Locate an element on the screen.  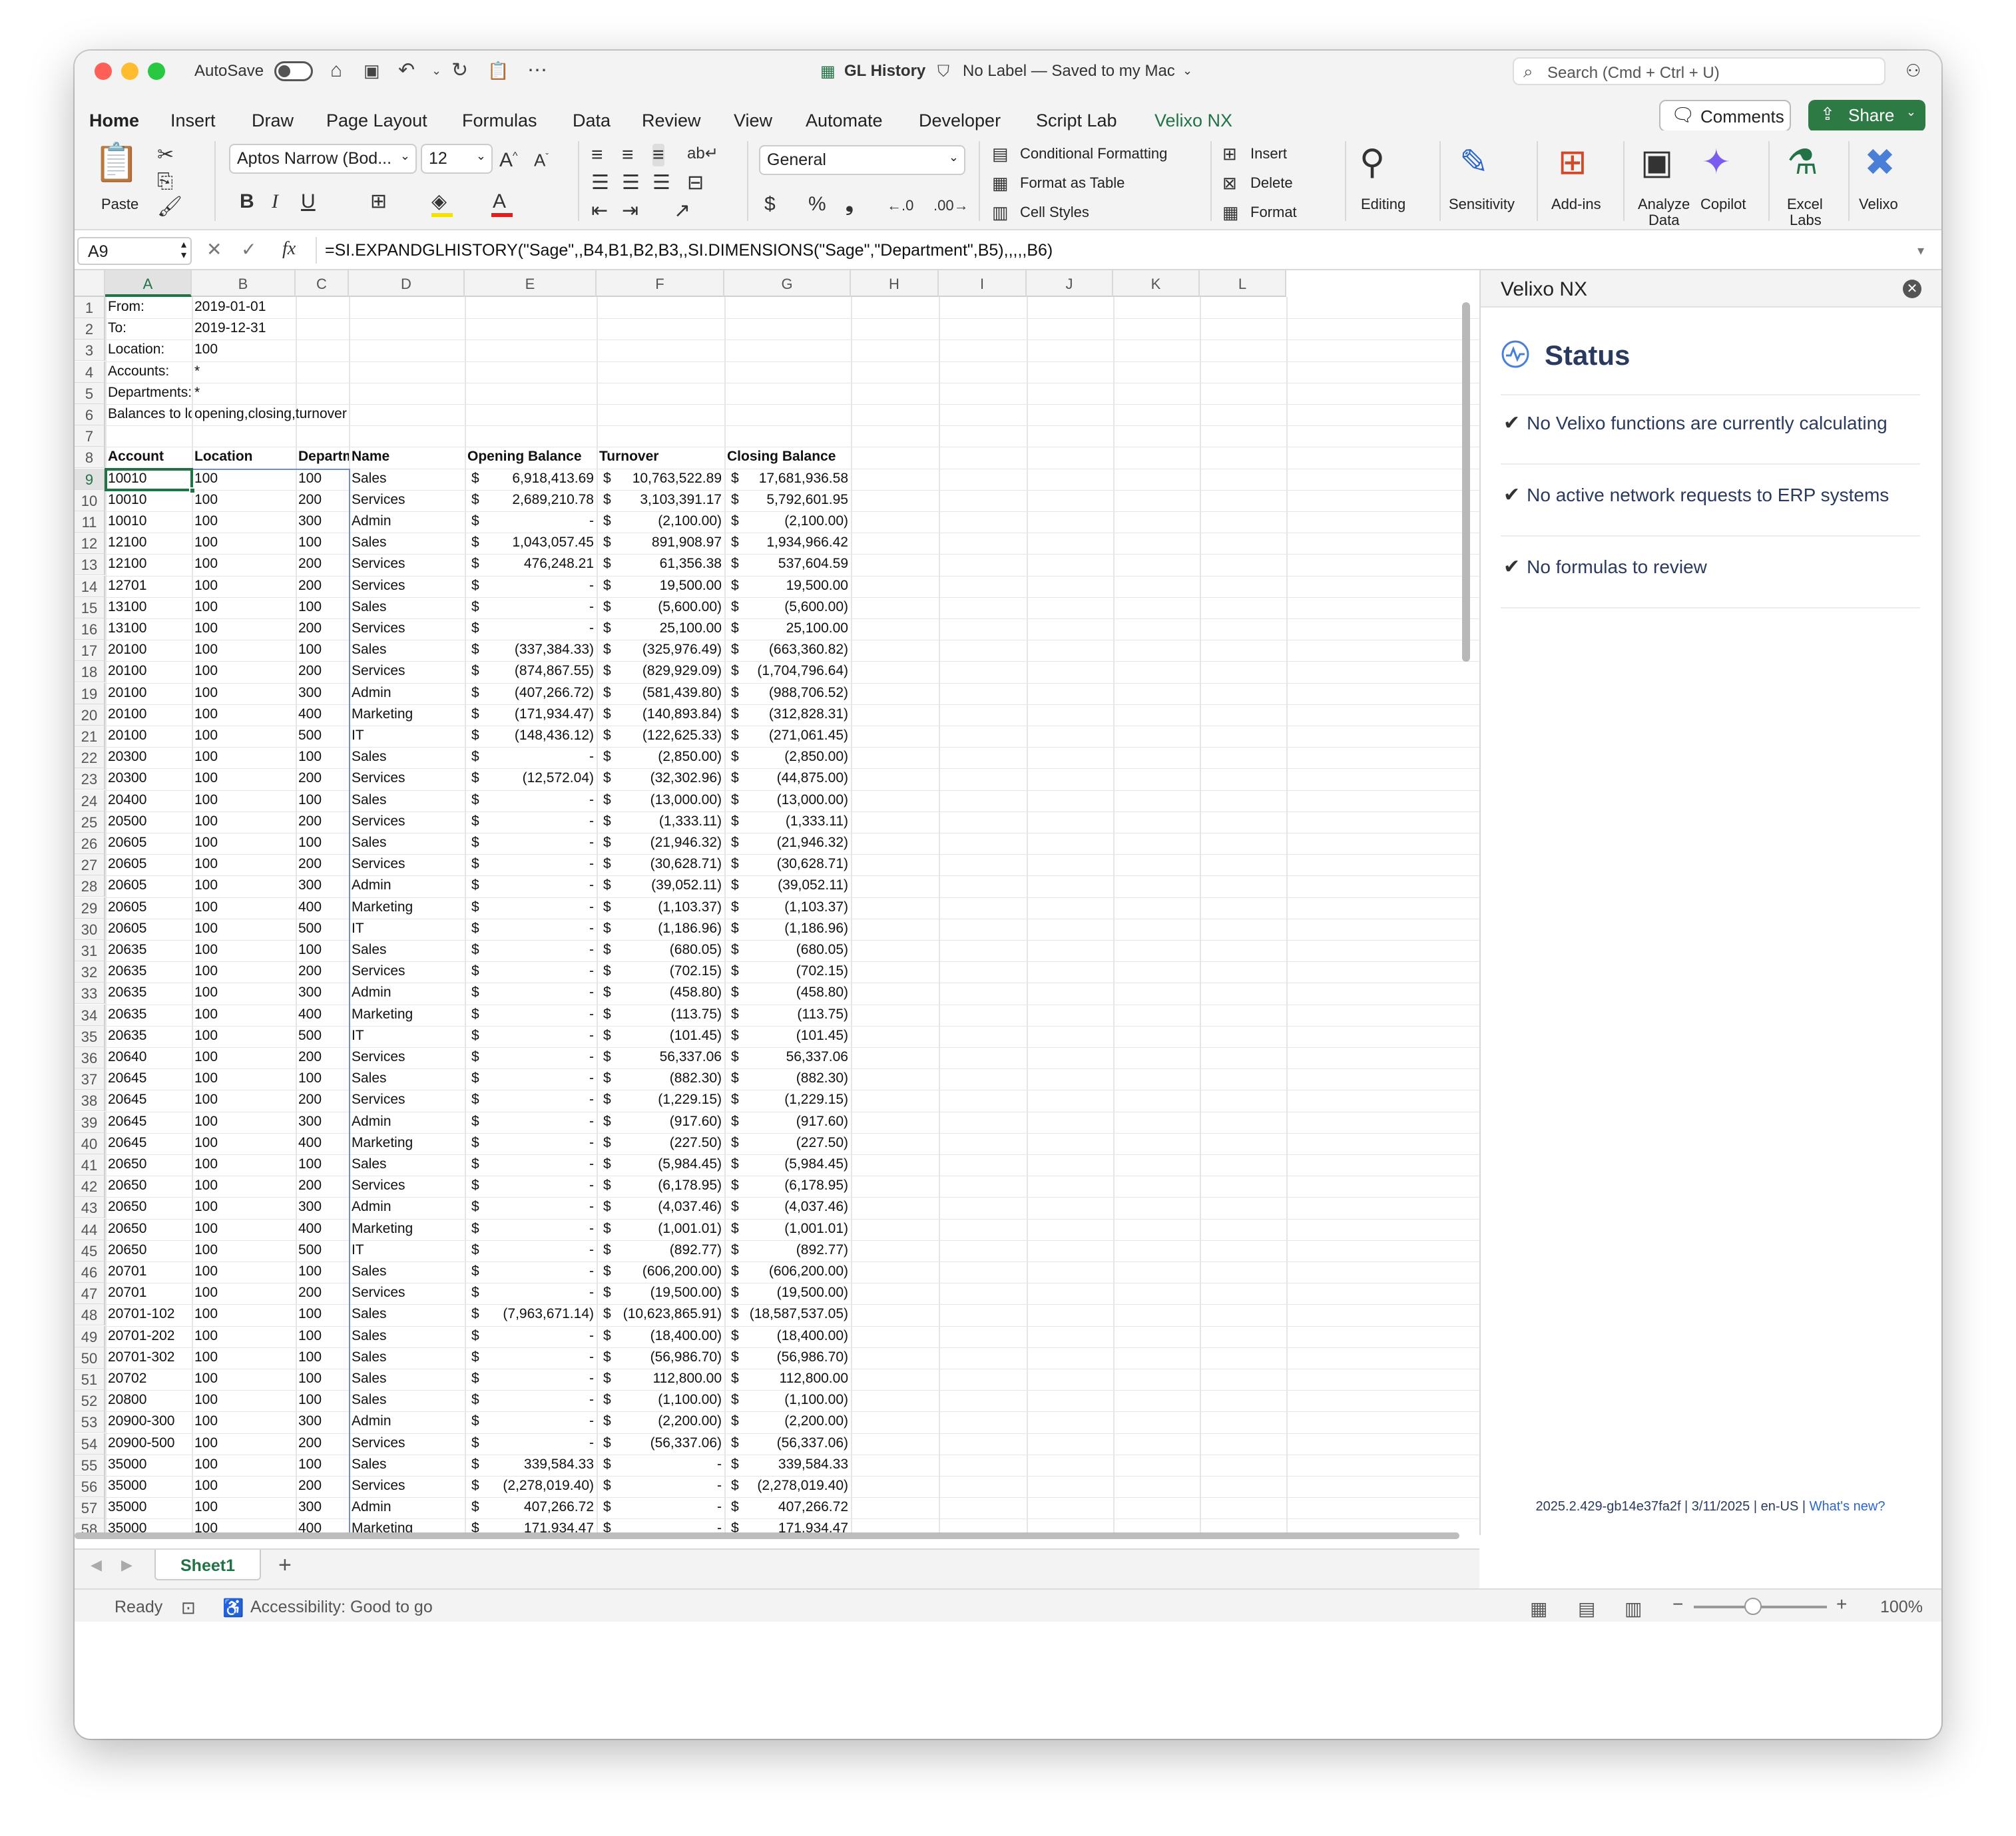
row-header: 20 is located at coordinates (90, 715).